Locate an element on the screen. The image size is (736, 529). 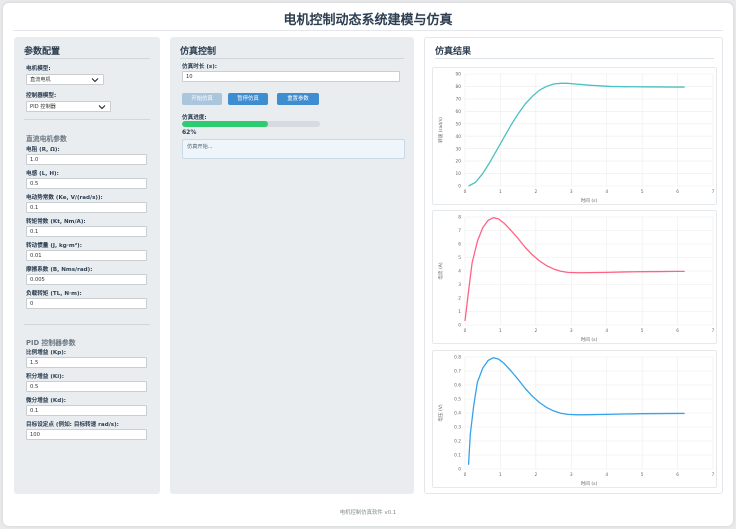
y-tick-label: 0.5 is located at coordinates (457, 400).